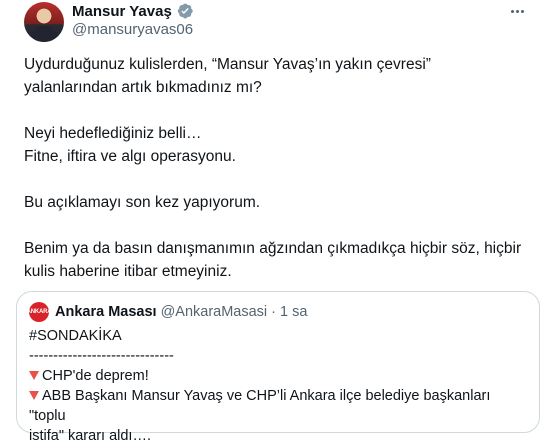 This screenshot has width=548, height=444. Describe the element at coordinates (106, 312) in the screenshot. I see `quoted-author-name: Ankara Masası` at that location.